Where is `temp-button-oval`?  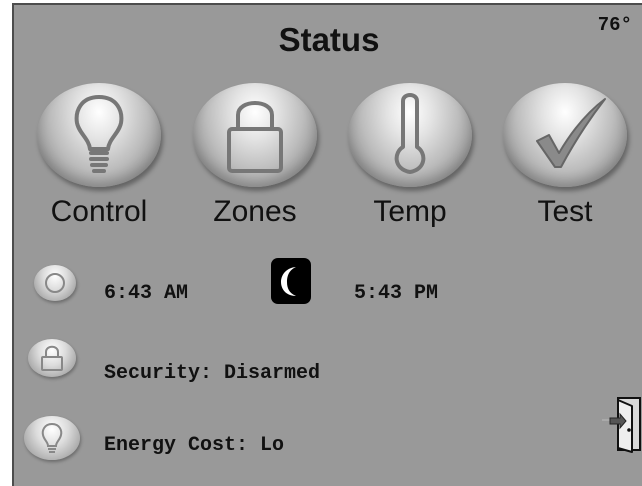
temp-button-oval is located at coordinates (410, 135).